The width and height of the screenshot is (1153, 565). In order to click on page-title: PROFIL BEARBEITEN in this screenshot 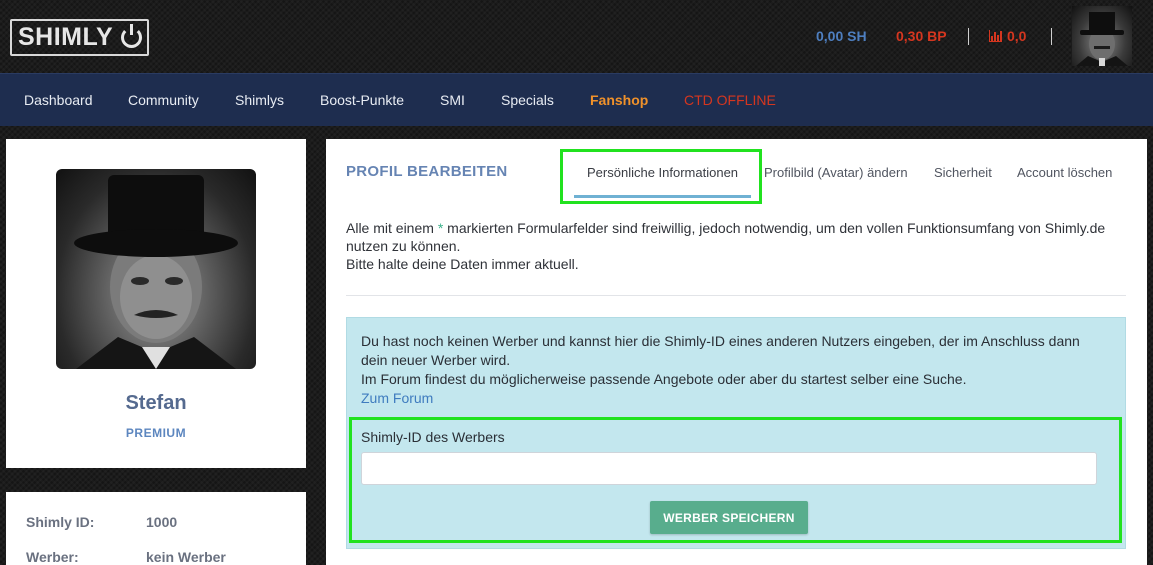, I will do `click(427, 171)`.